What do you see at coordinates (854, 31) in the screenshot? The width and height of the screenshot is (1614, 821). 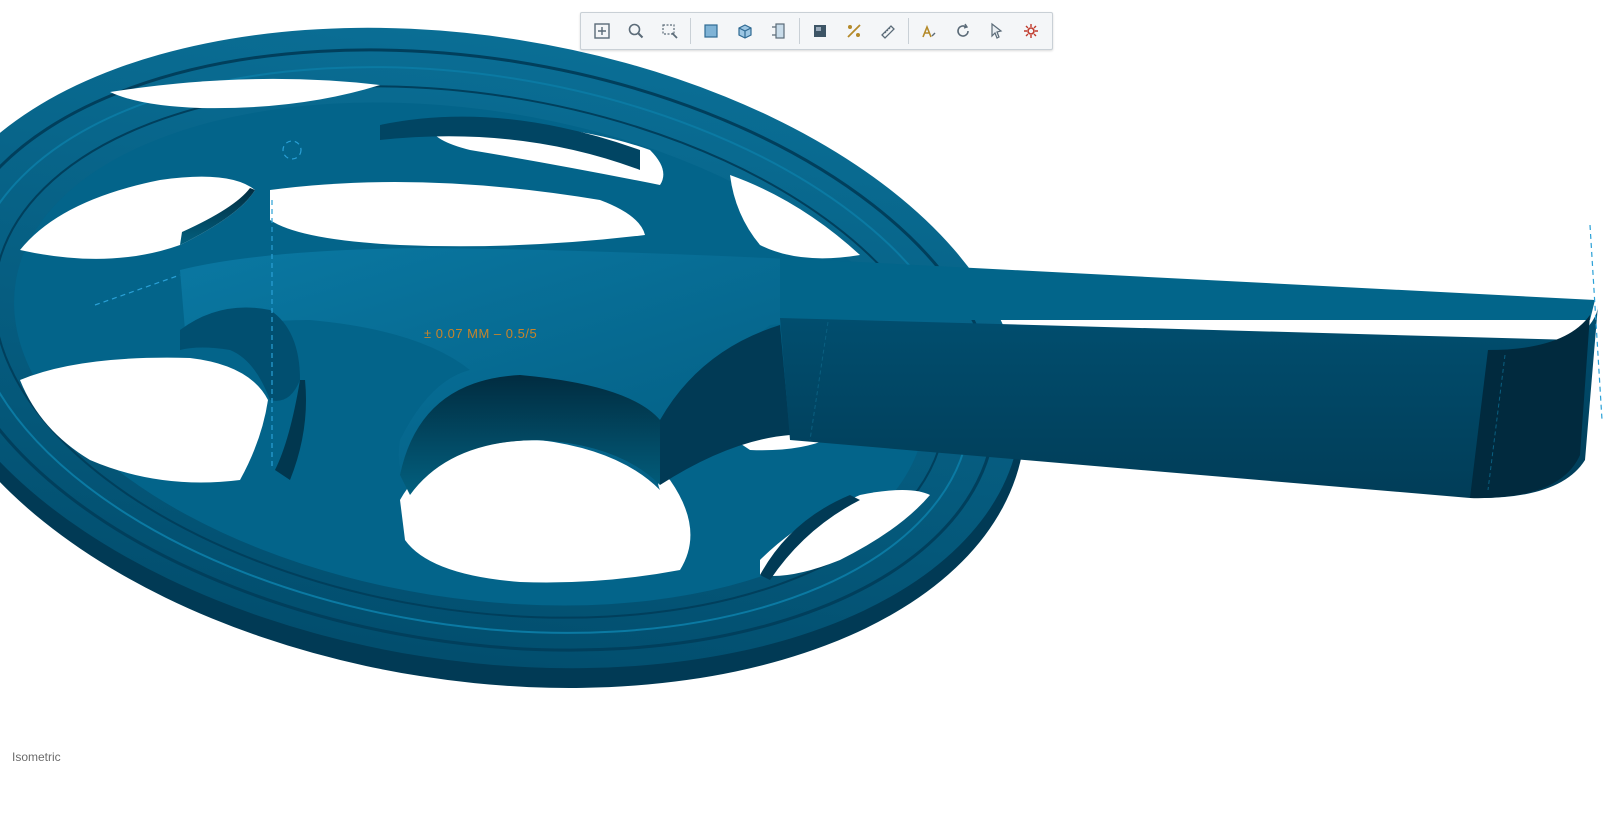 I see `section-icon` at bounding box center [854, 31].